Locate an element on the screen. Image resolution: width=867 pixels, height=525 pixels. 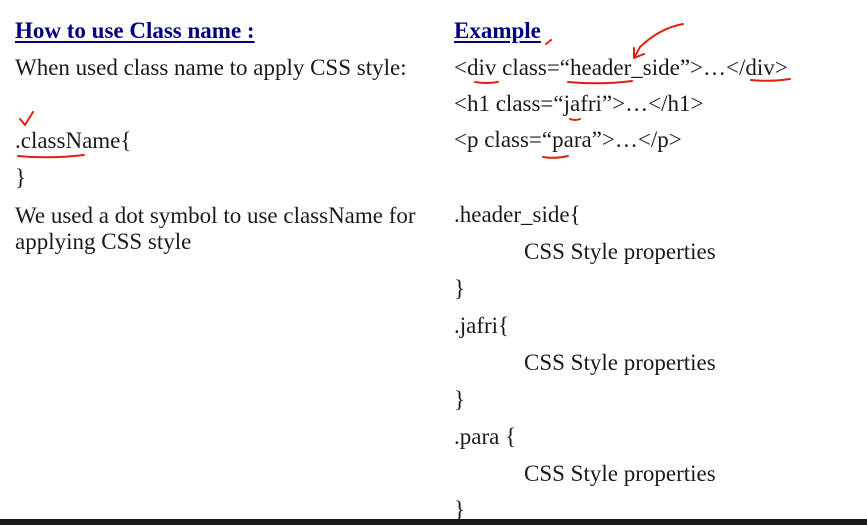
css-rule-para-open: .para { is located at coordinates (485, 436).